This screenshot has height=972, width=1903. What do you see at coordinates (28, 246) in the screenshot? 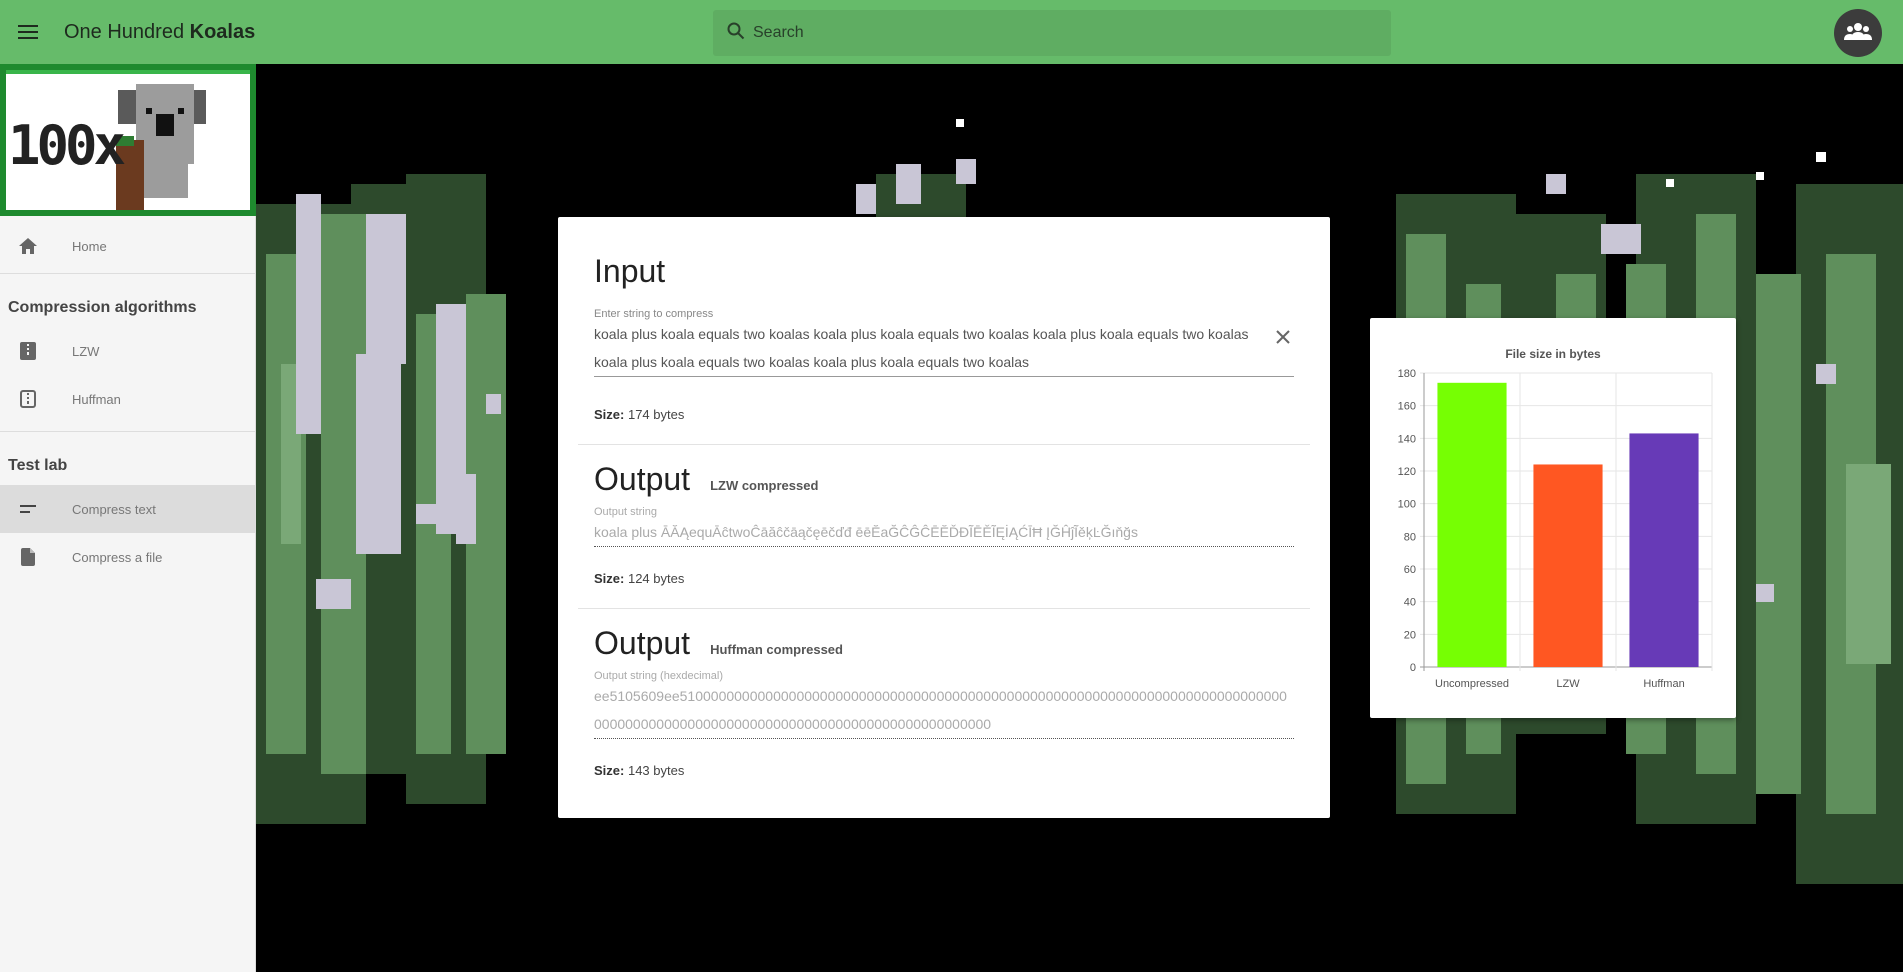
I see `home-icon` at bounding box center [28, 246].